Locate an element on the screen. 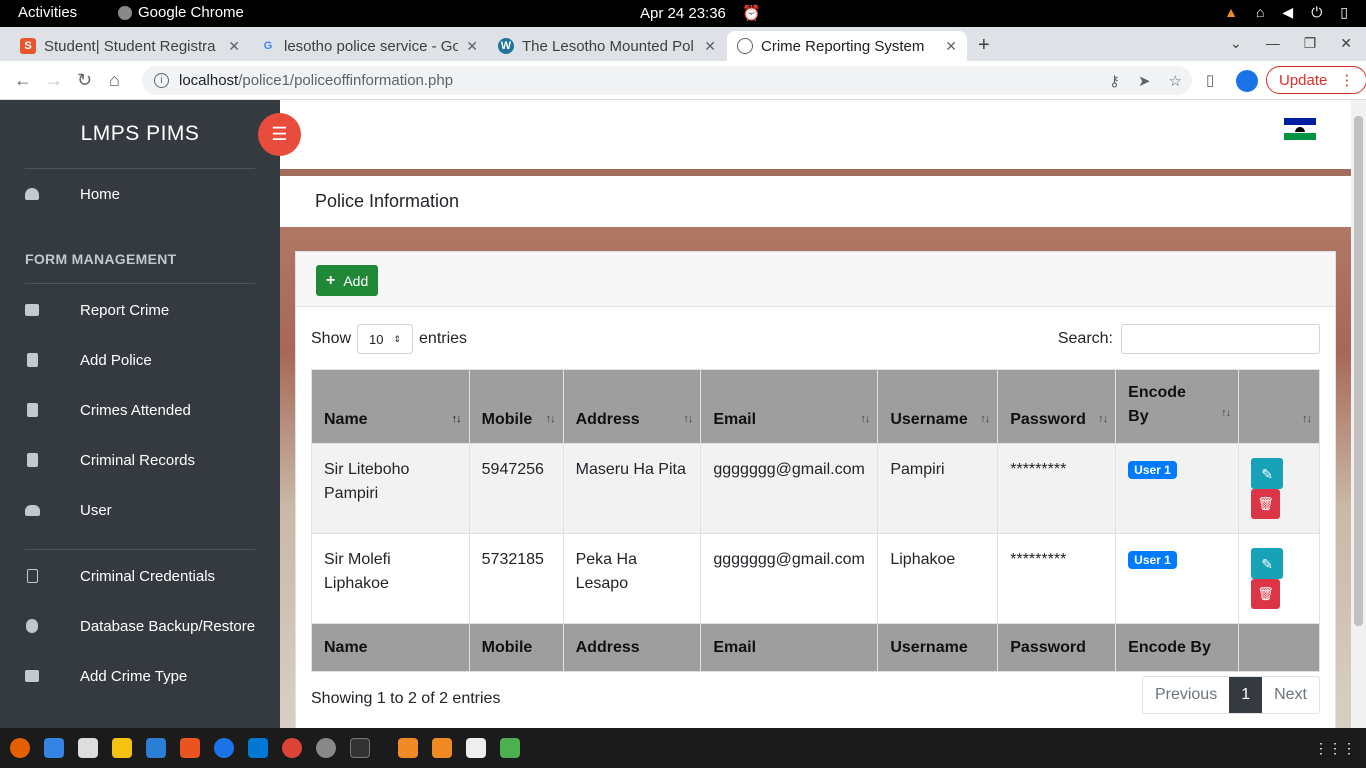 This screenshot has width=1366, height=768. writer-icon is located at coordinates (156, 748).